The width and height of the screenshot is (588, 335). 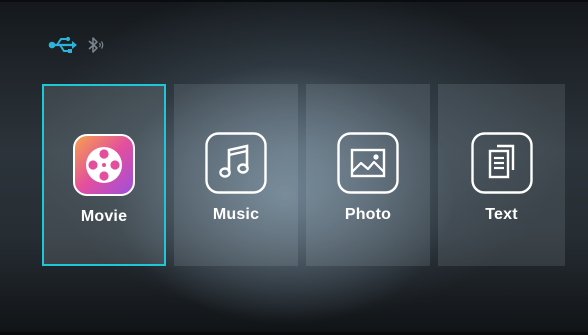 What do you see at coordinates (368, 163) in the screenshot?
I see `photo-icon` at bounding box center [368, 163].